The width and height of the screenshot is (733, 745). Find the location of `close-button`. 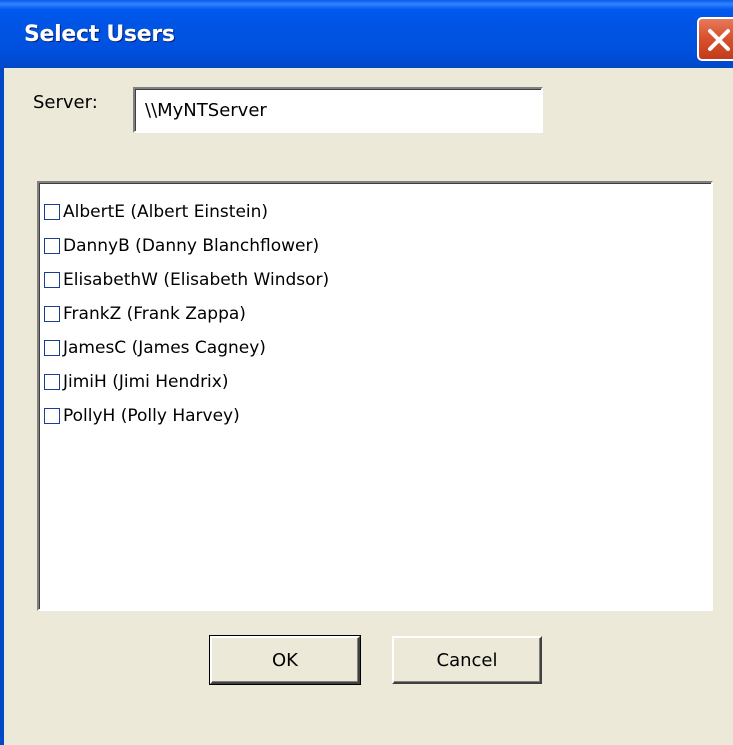

close-button is located at coordinates (715, 39).